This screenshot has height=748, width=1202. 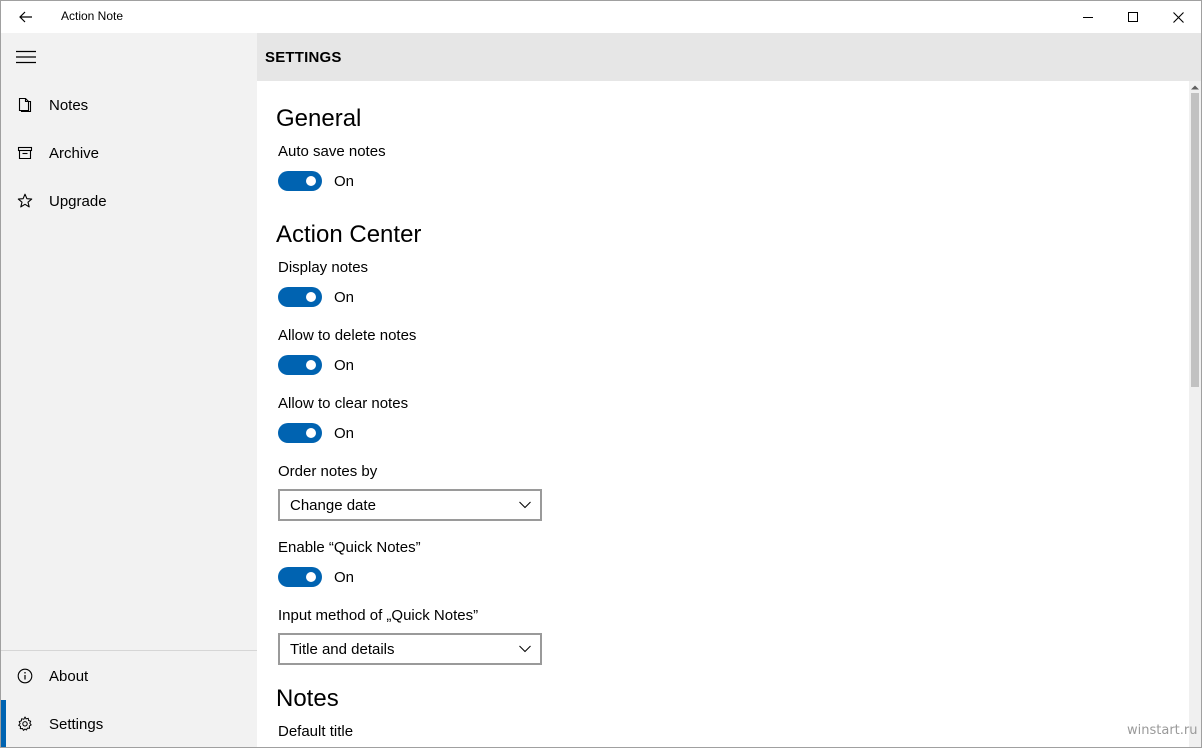 What do you see at coordinates (349, 234) in the screenshot?
I see `section-title-action-center: Action Center` at bounding box center [349, 234].